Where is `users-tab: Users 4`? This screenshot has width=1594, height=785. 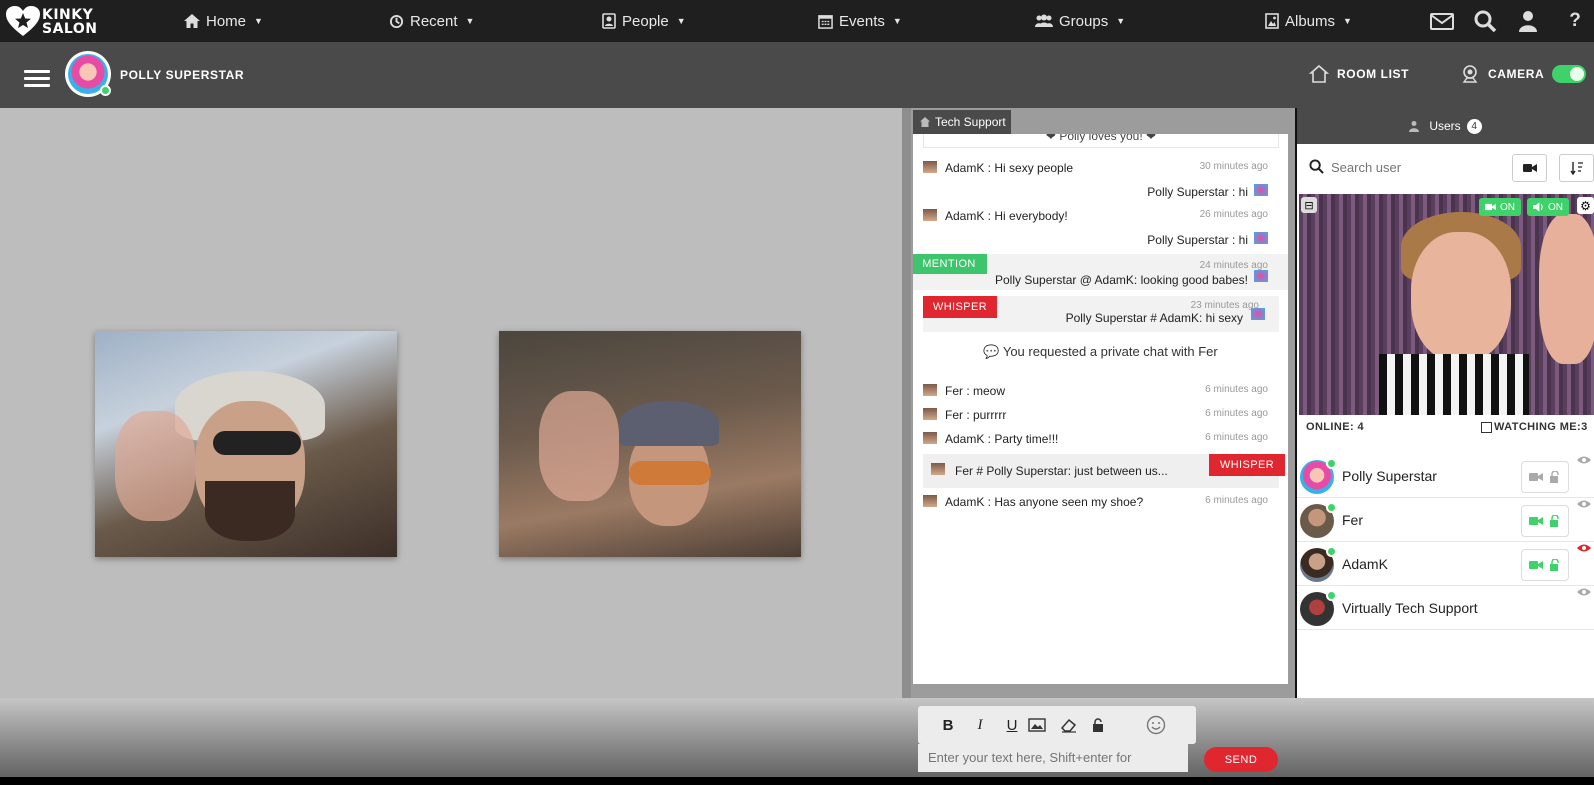 users-tab: Users 4 is located at coordinates (1445, 126).